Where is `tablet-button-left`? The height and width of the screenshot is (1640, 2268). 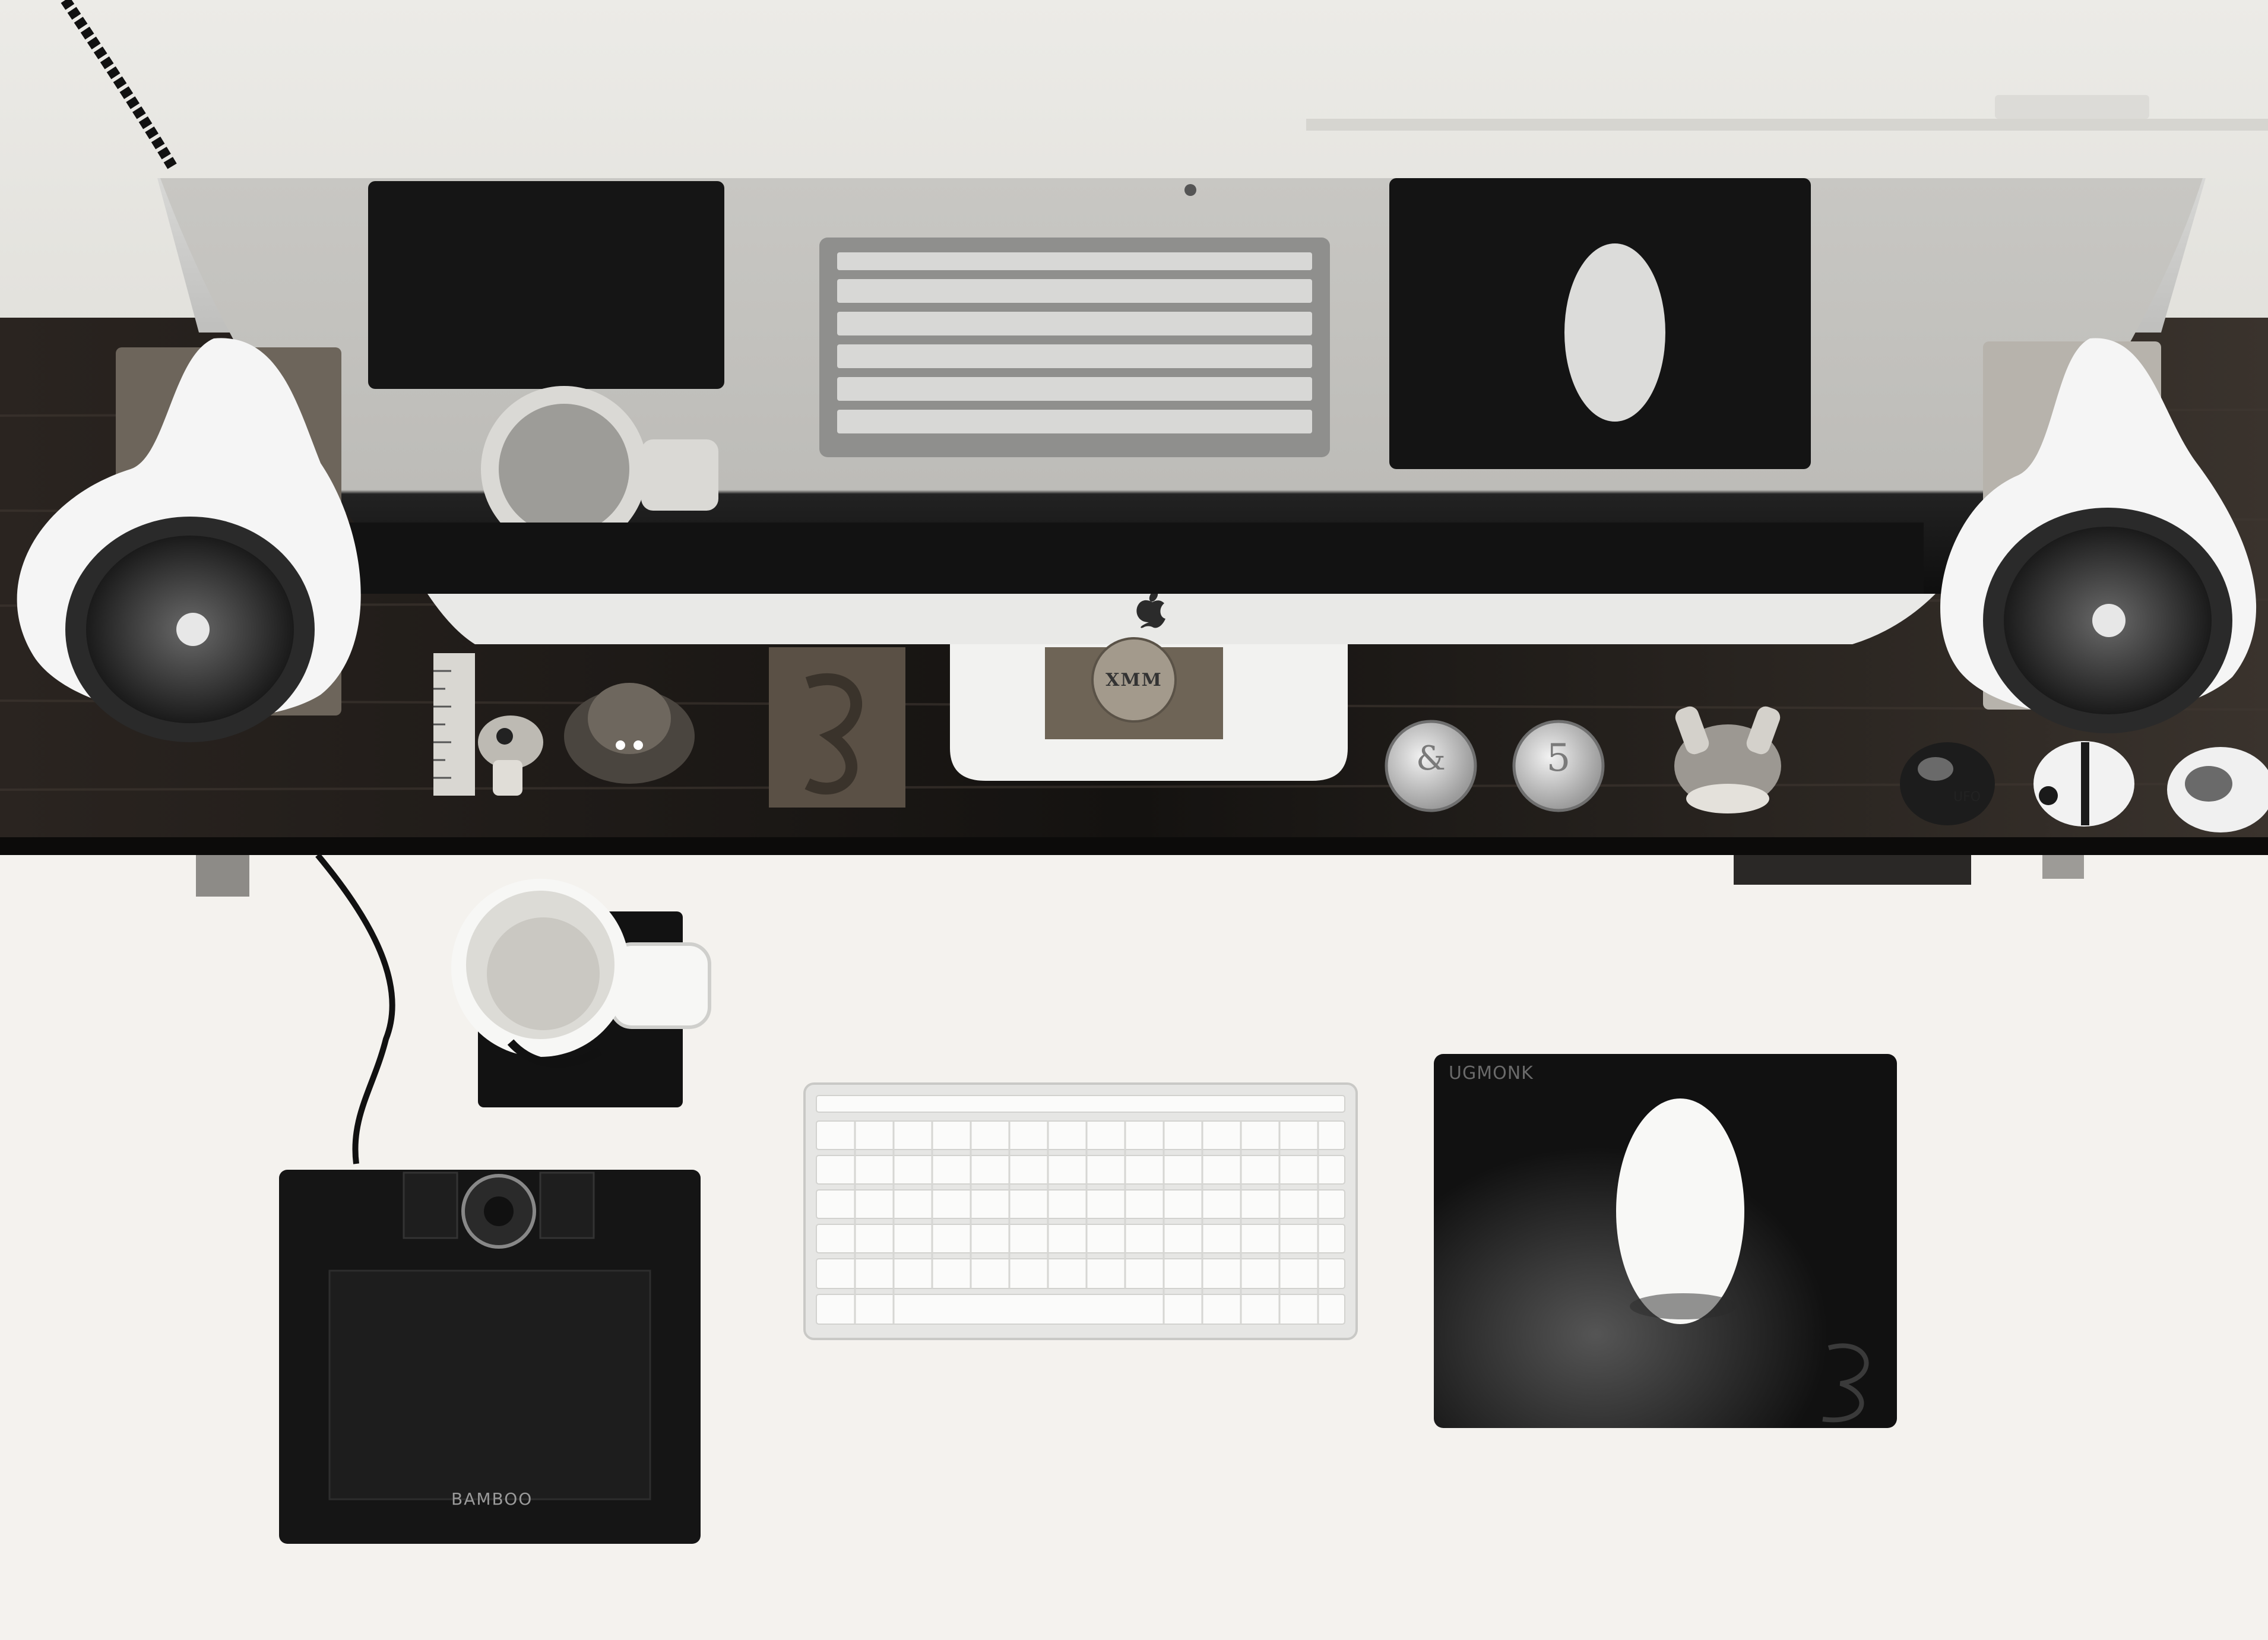
tablet-button-left is located at coordinates (430, 1205).